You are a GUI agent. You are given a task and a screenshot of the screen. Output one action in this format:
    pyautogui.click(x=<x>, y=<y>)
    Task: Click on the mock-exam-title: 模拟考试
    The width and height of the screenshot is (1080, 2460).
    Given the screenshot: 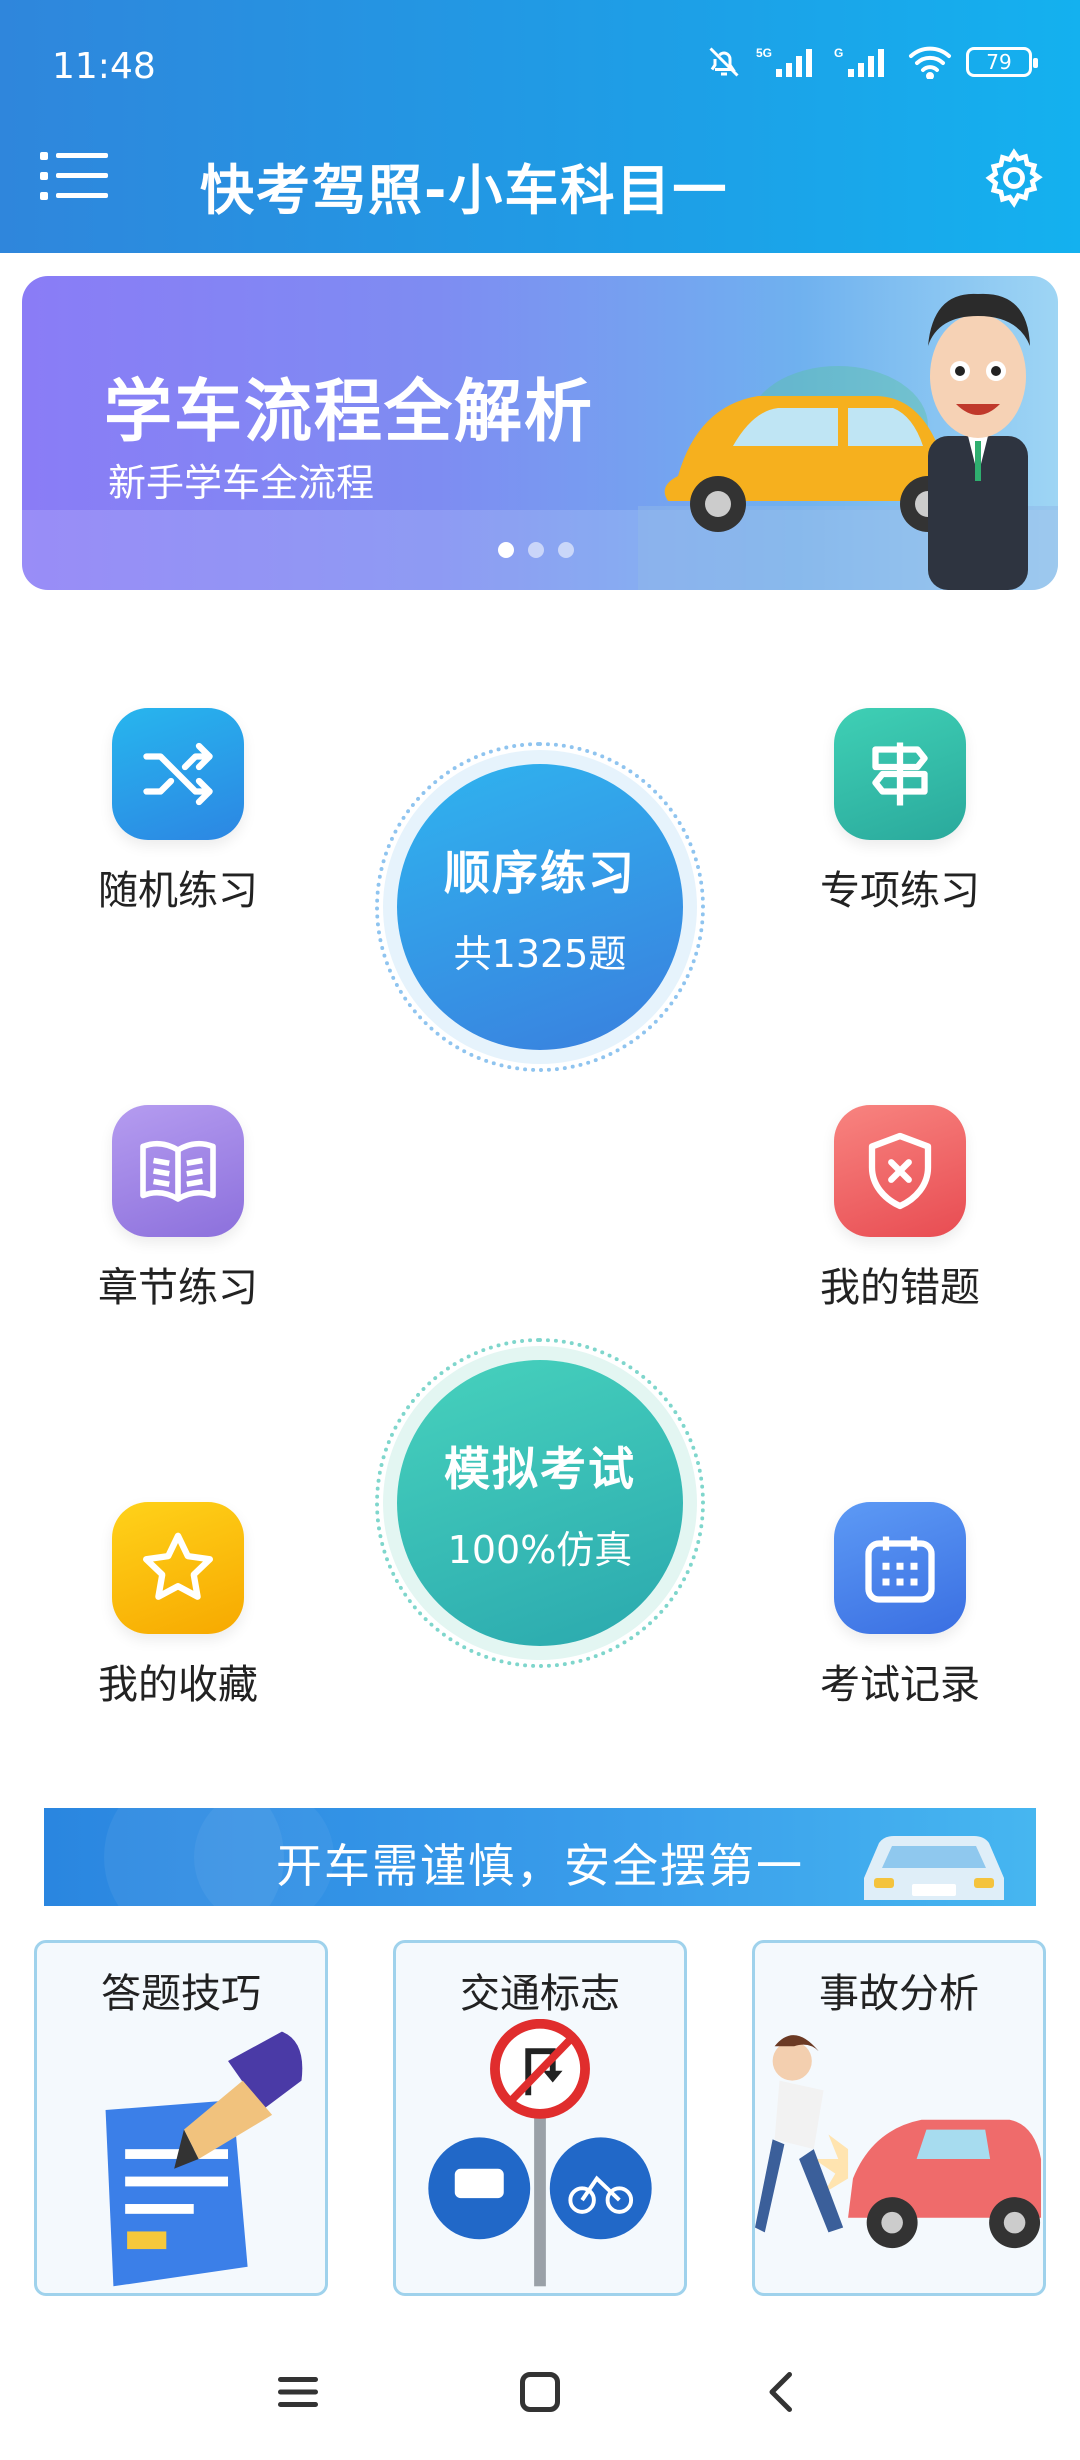 What is the action you would take?
    pyautogui.click(x=540, y=1468)
    